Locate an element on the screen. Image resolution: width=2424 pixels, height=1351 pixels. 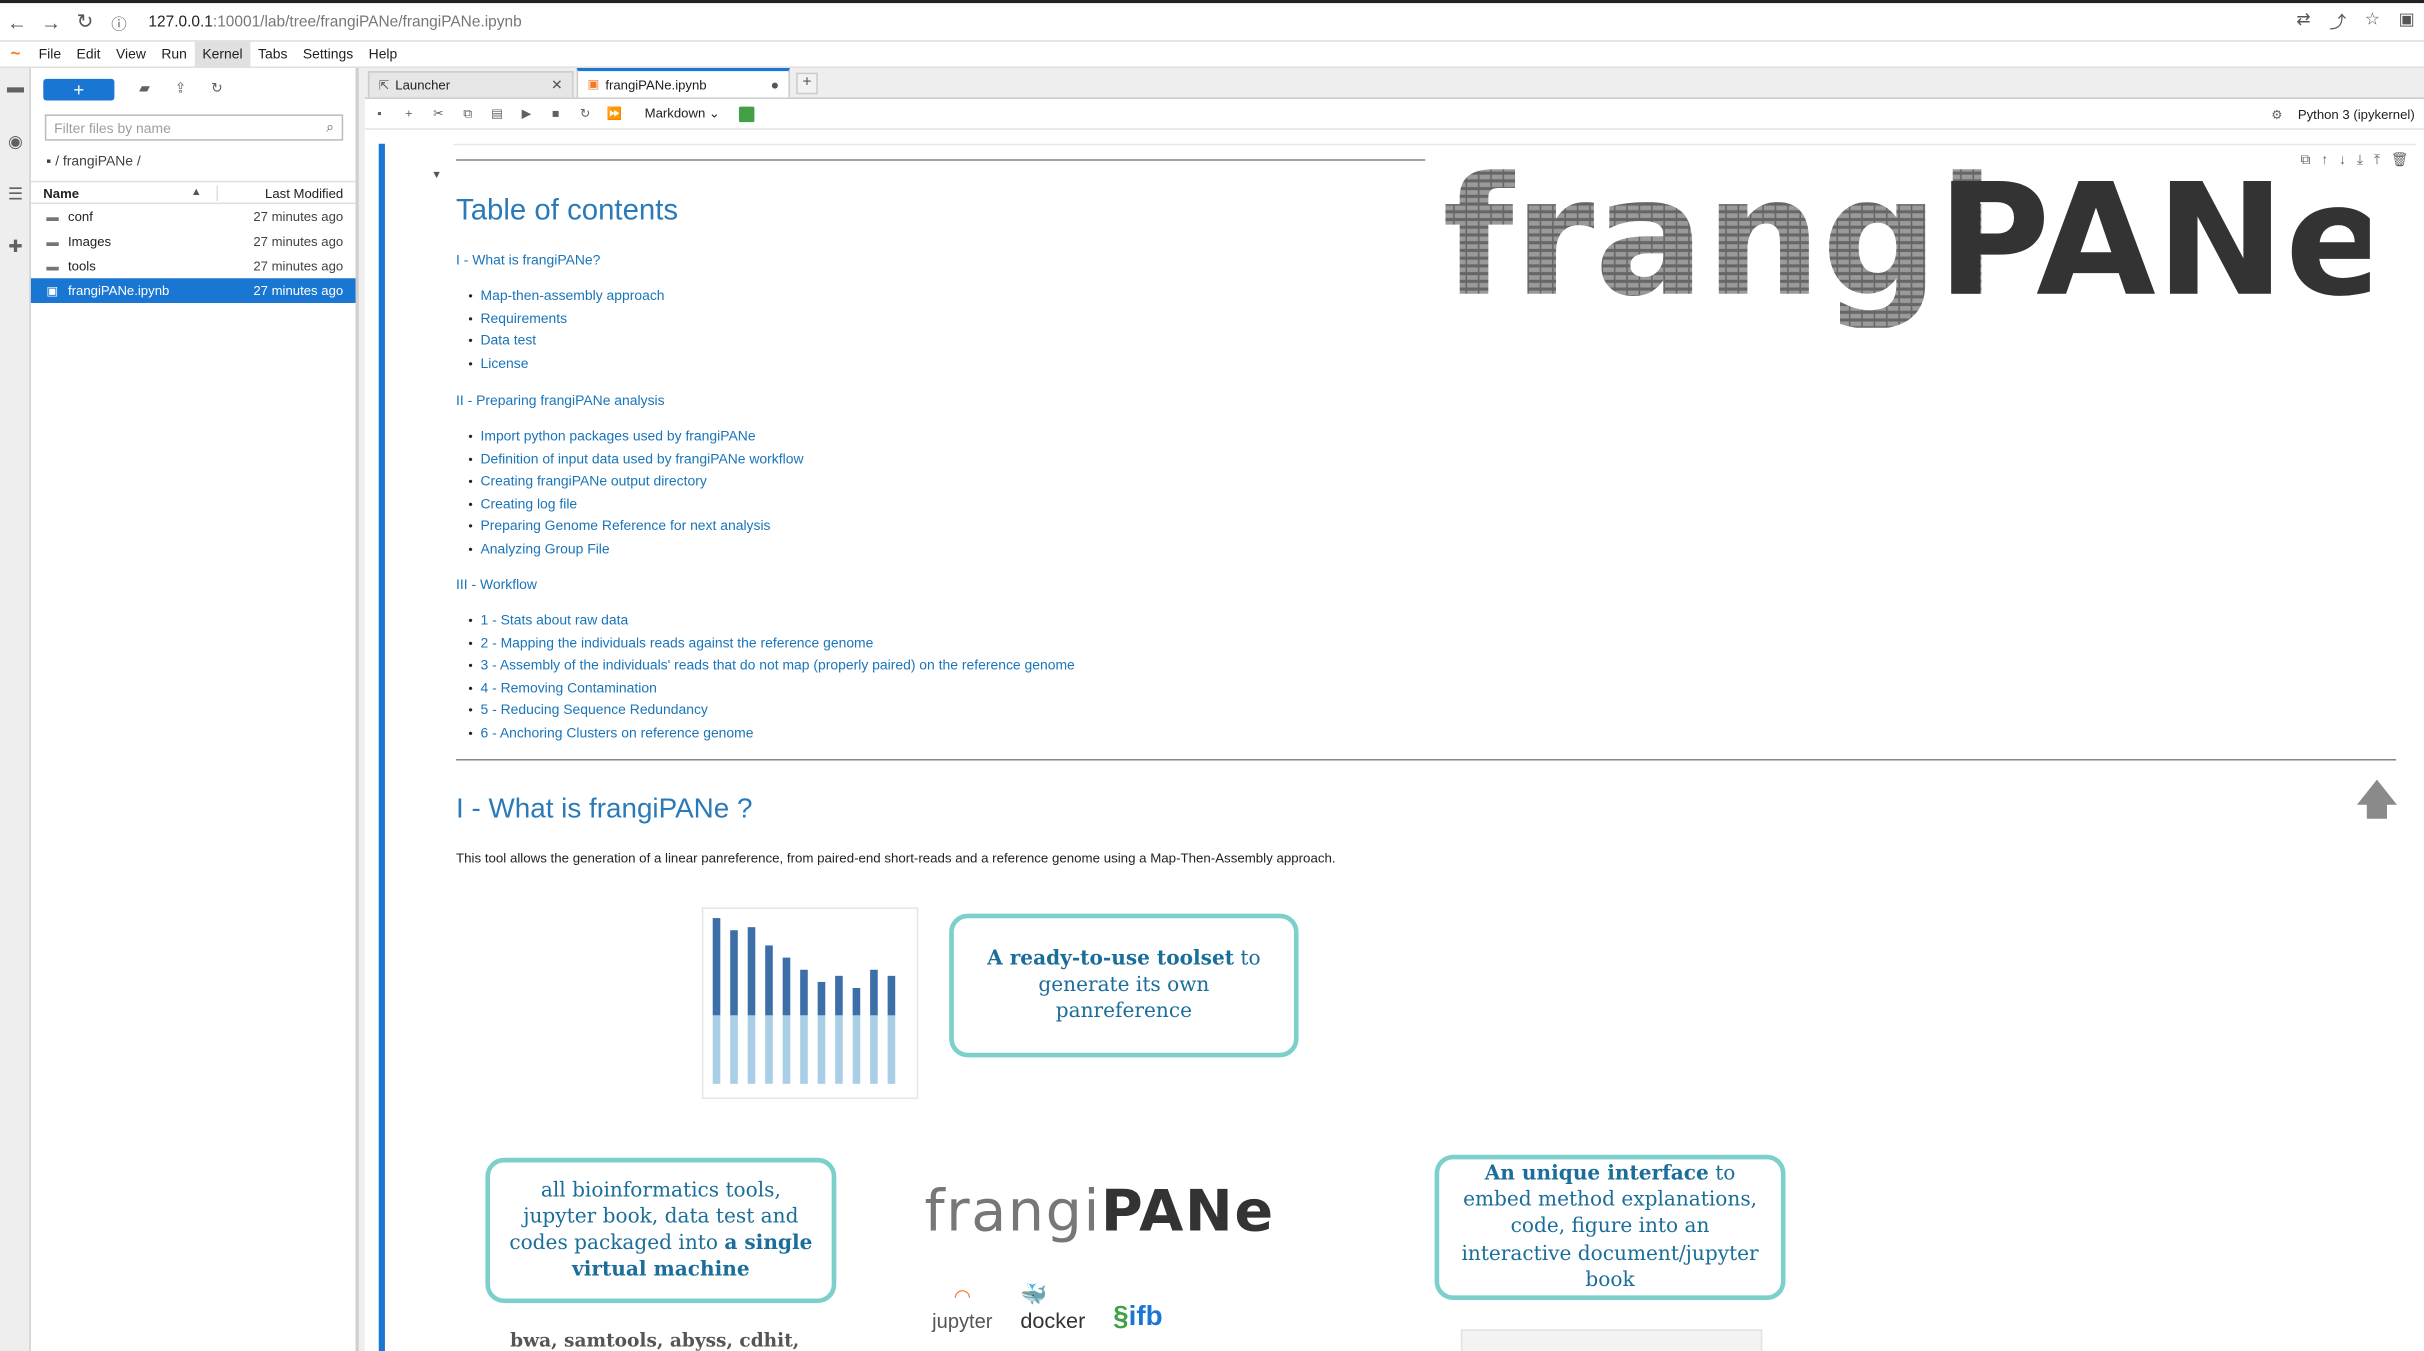
running-icon: ◉ is located at coordinates (15, 141).